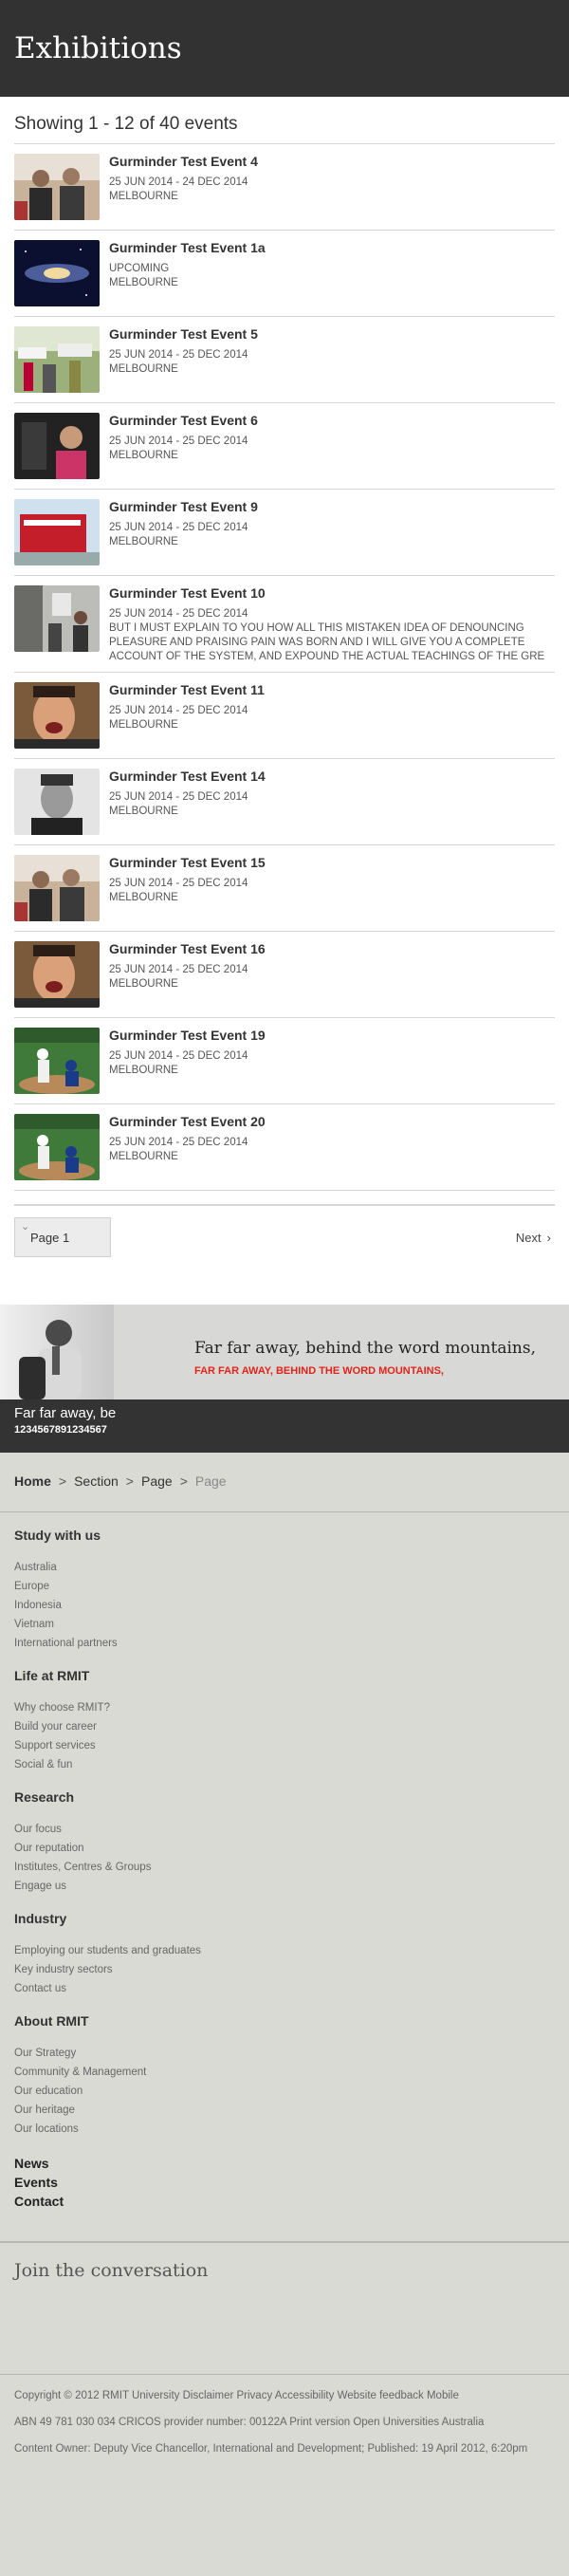 The width and height of the screenshot is (569, 2576). I want to click on footer-link: Key industry sectors, so click(284, 1969).